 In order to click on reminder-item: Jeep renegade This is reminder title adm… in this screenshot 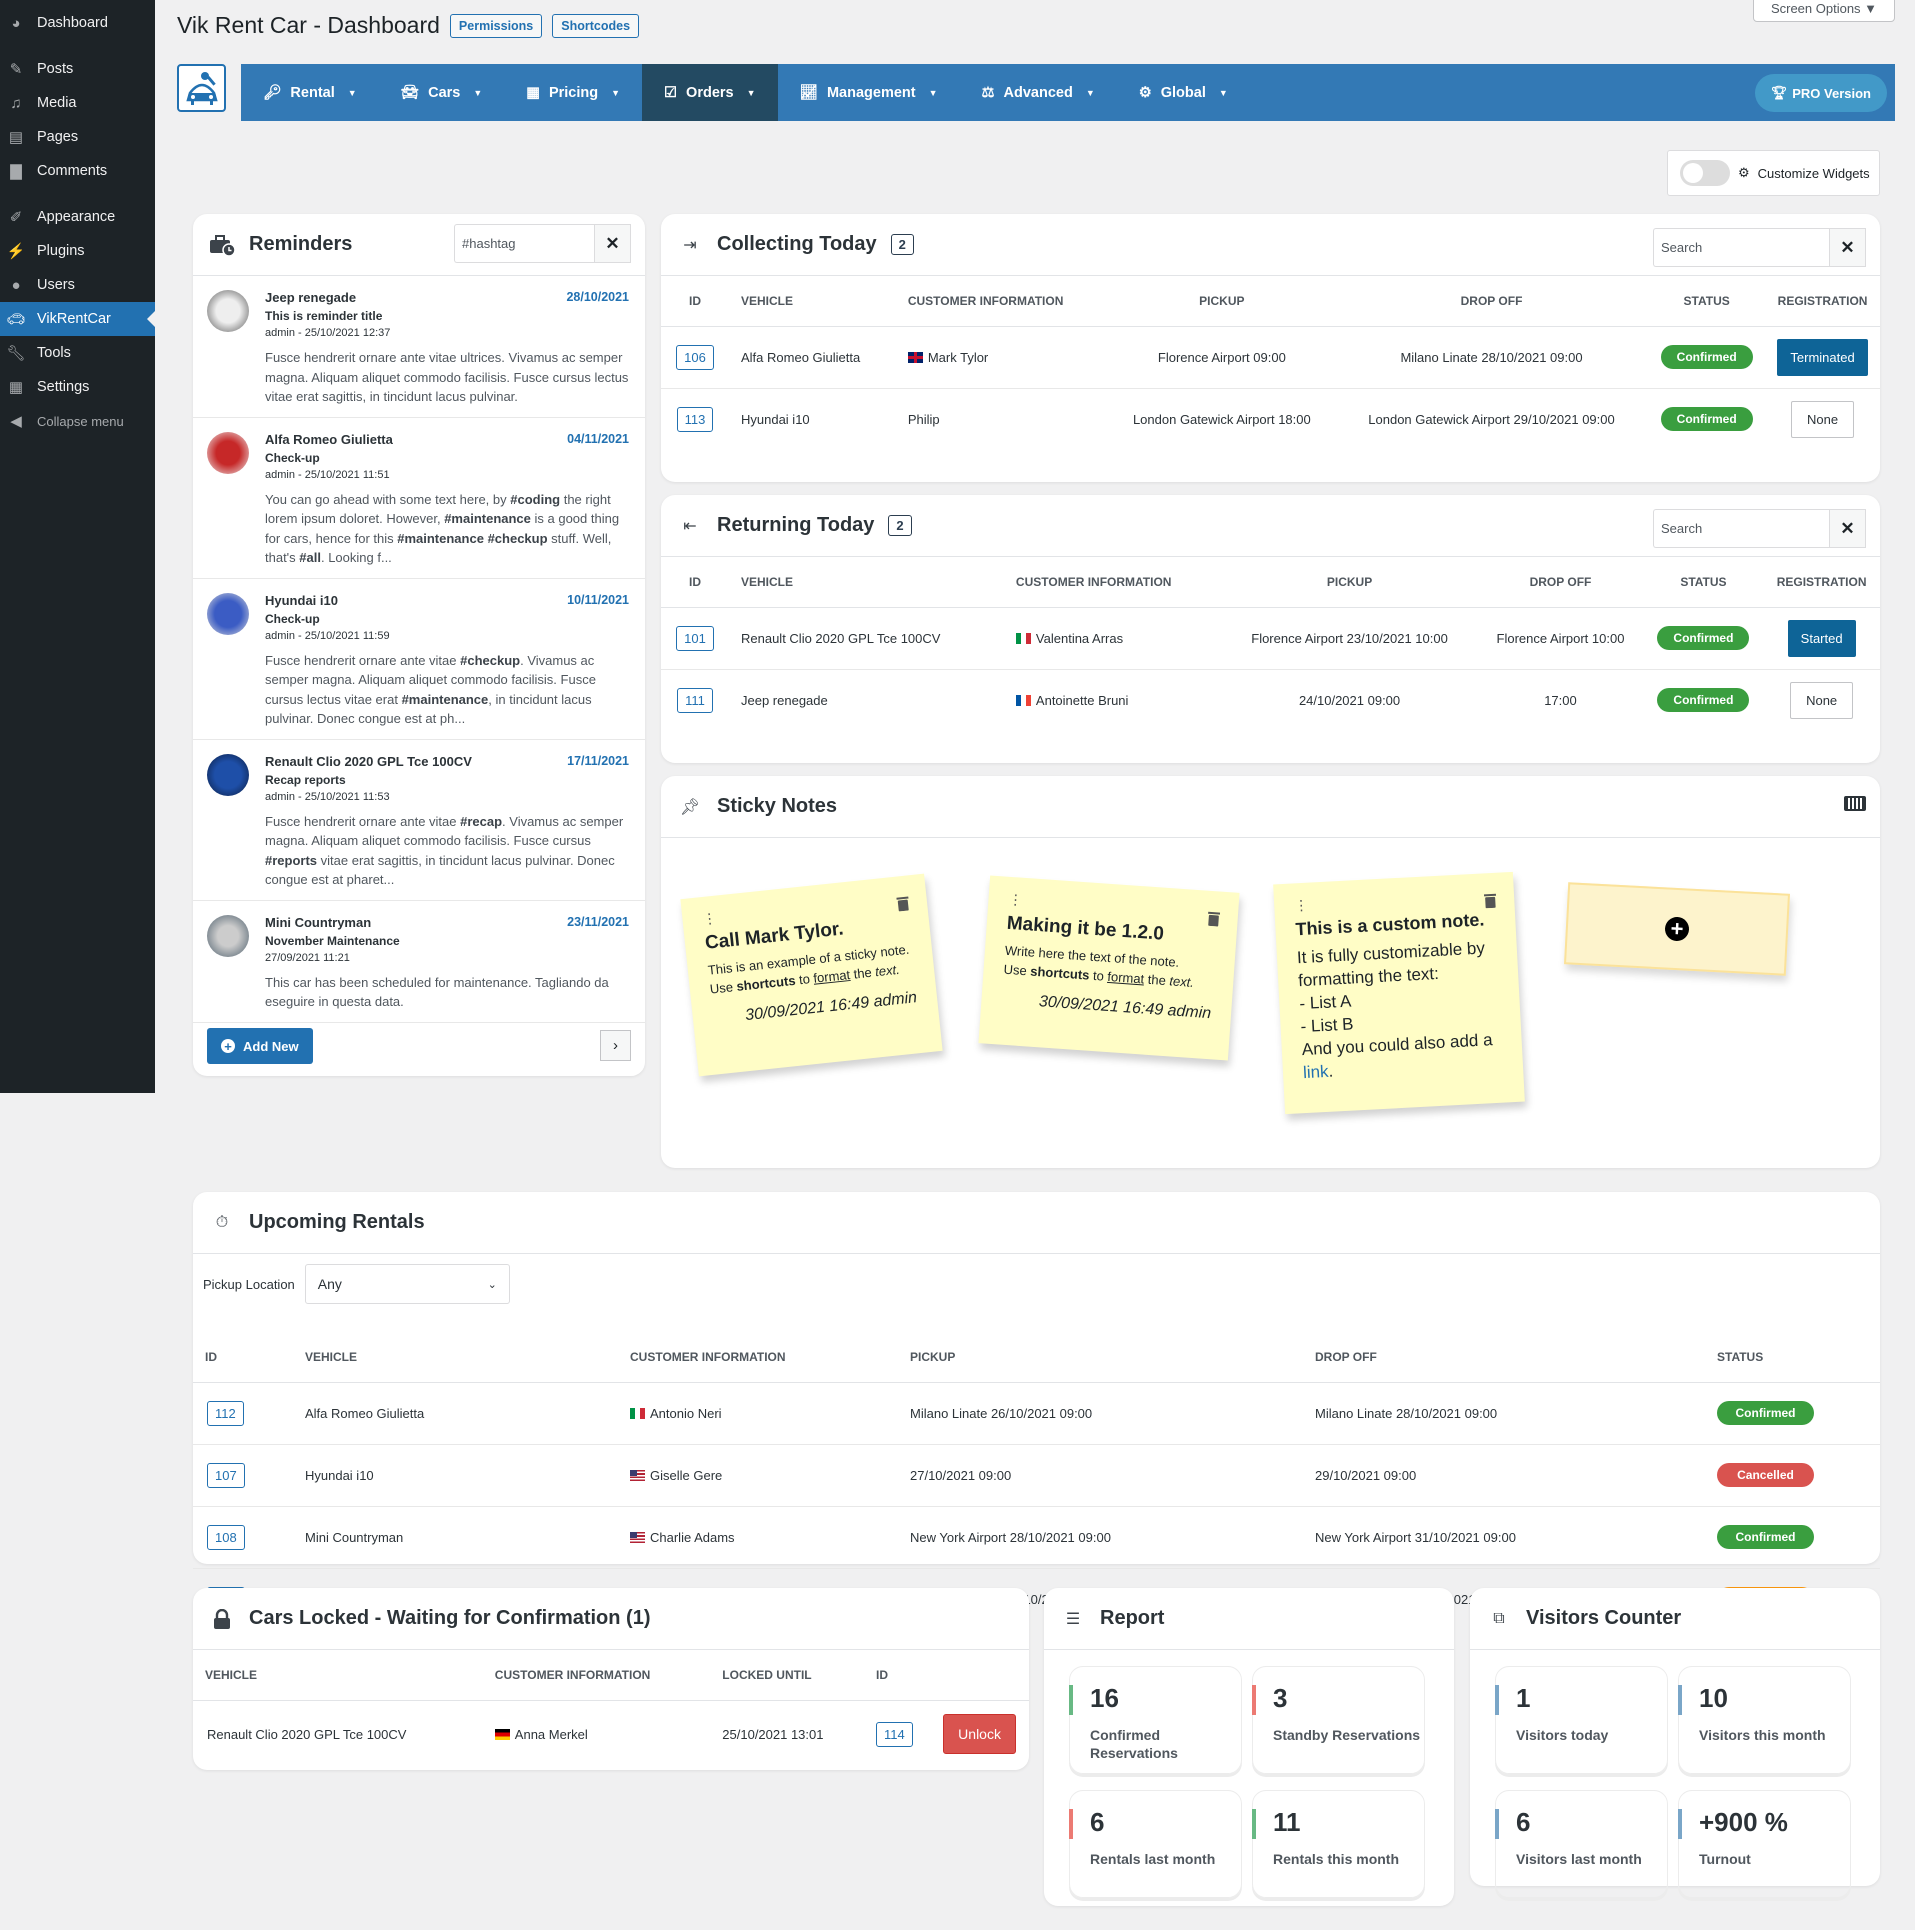, I will do `click(419, 347)`.